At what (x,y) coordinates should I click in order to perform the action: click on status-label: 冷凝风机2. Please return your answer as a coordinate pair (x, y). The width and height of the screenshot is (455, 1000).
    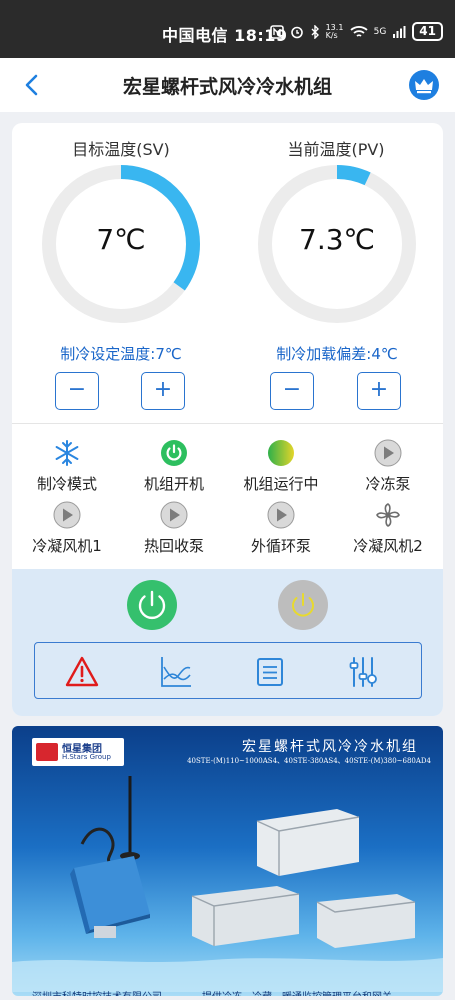
    Looking at the image, I should click on (388, 546).